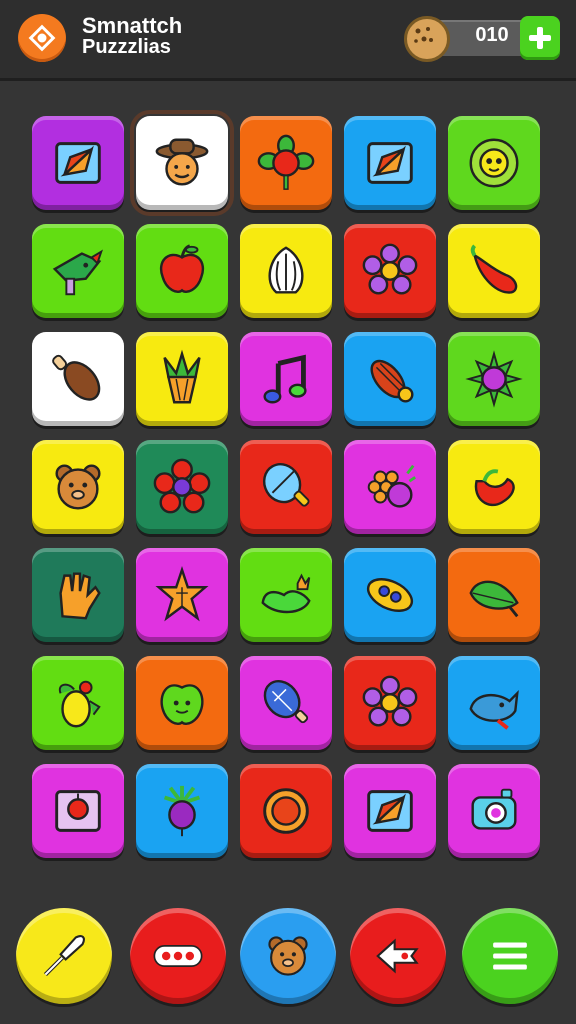 The image size is (576, 1024). I want to click on plus-icon, so click(540, 38).